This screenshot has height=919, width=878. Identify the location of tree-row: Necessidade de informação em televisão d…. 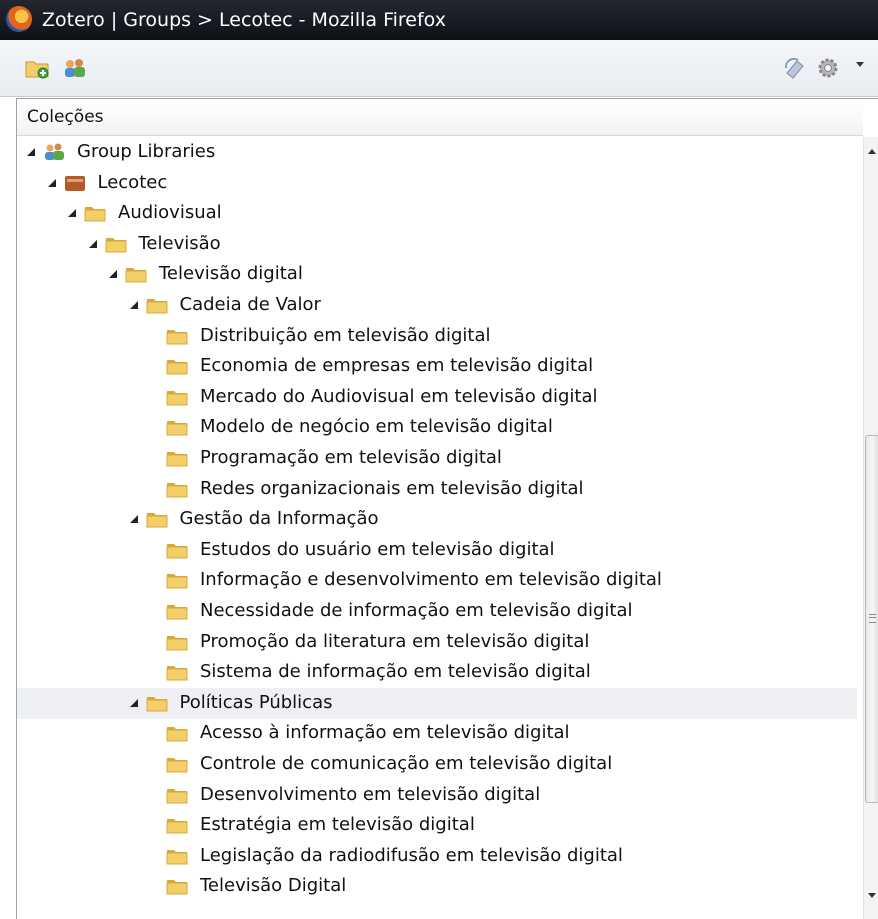
(437, 611).